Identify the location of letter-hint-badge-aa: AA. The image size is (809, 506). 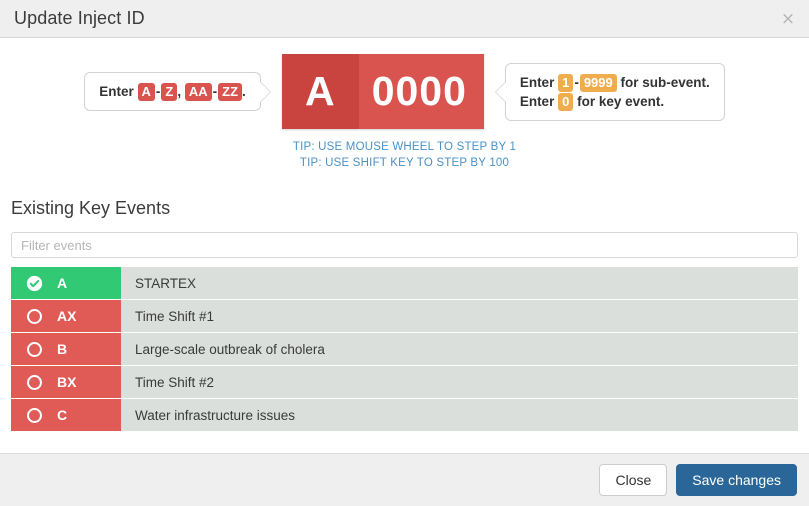
(198, 92).